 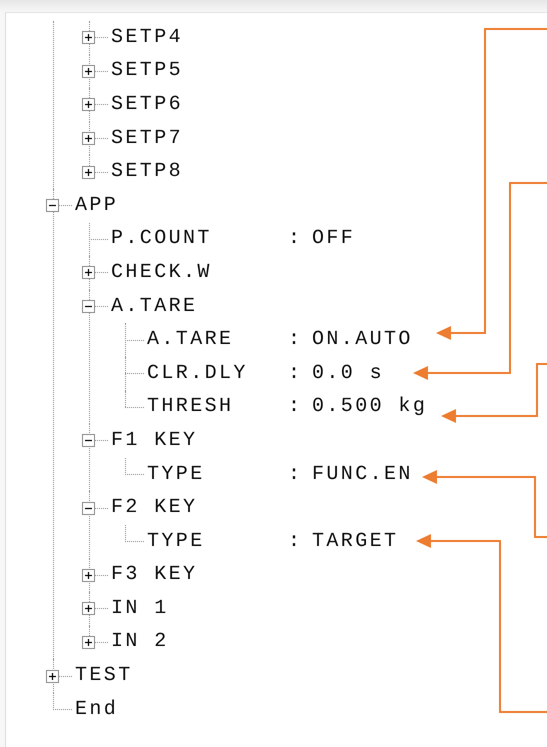 I want to click on setting-value: TARGET, so click(x=355, y=542).